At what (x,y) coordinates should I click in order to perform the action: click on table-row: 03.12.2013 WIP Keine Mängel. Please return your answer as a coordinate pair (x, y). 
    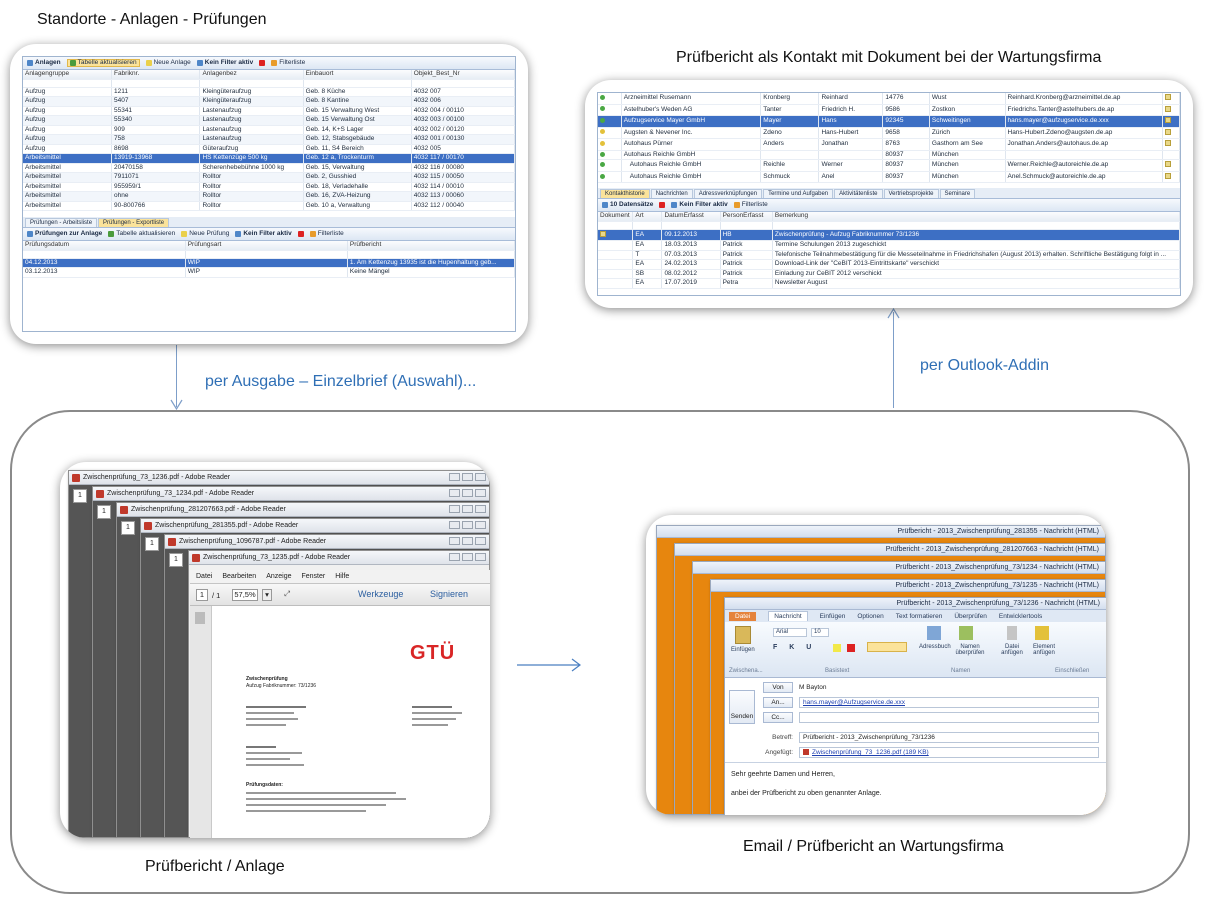
    Looking at the image, I should click on (269, 272).